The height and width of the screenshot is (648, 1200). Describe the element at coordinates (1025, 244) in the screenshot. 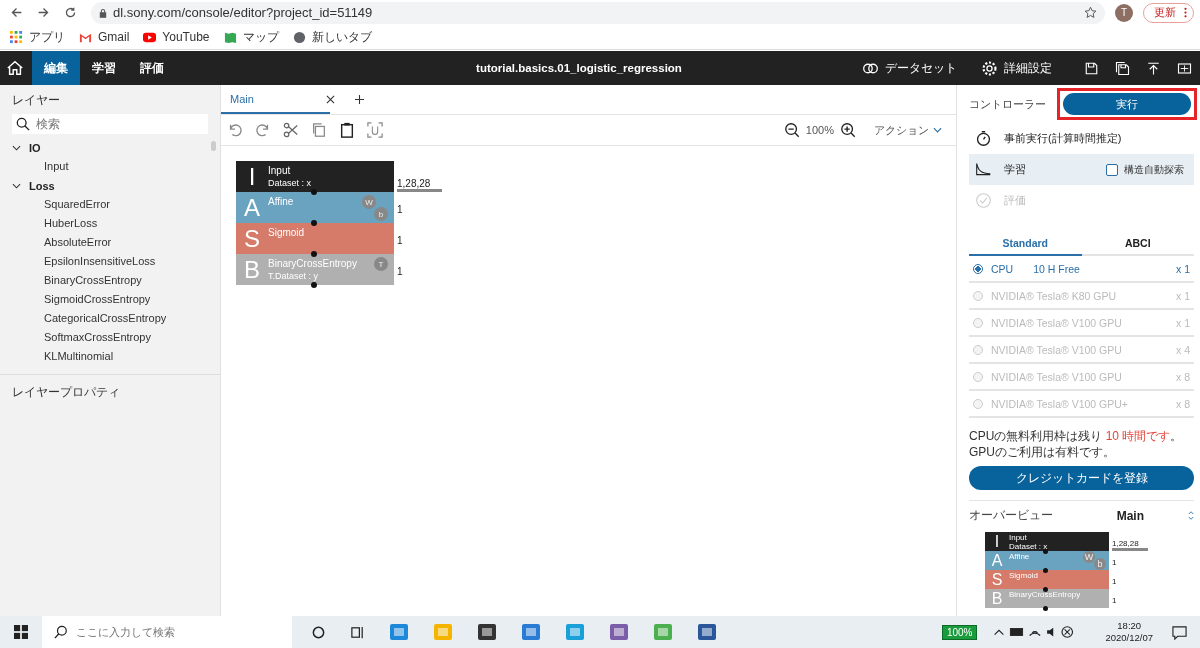

I see `instance-tab: Standard` at that location.